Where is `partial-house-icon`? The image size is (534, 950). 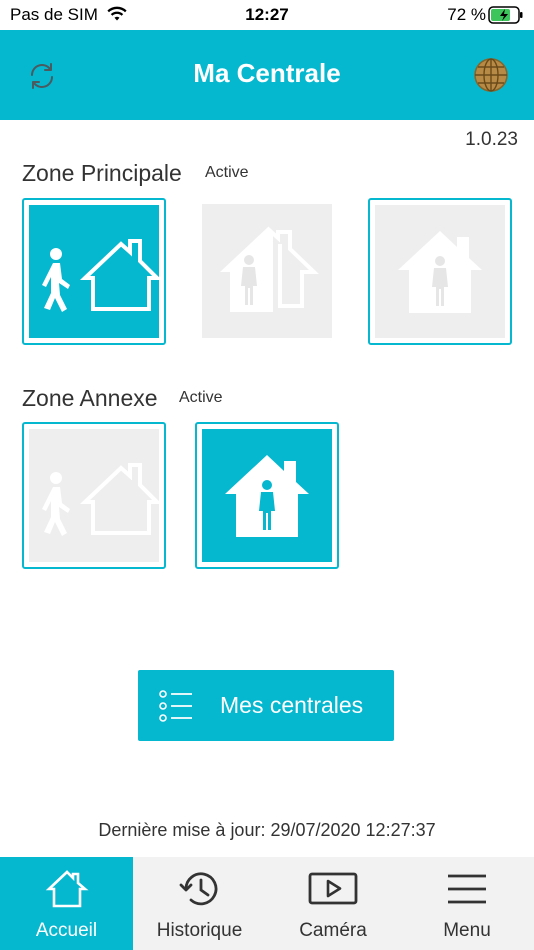
partial-house-icon is located at coordinates (269, 269).